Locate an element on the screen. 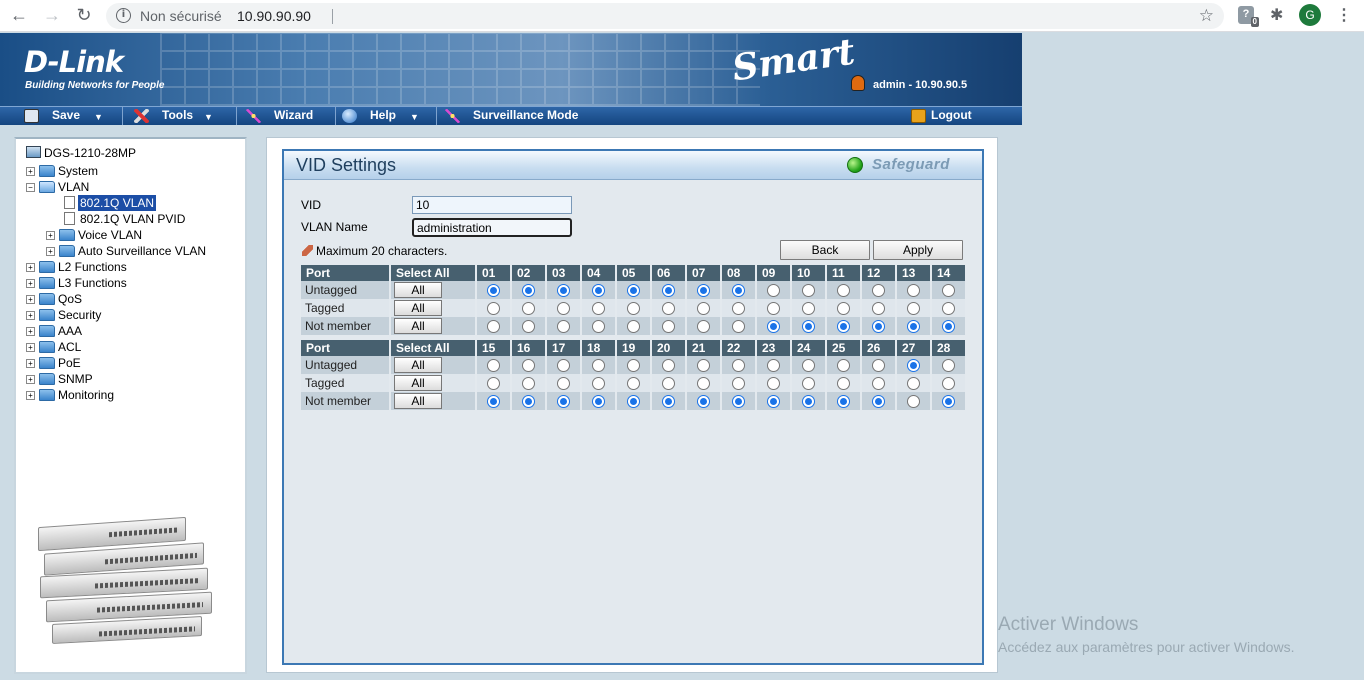 This screenshot has height=680, width=1364. port-12-untagged-radio is located at coordinates (878, 291).